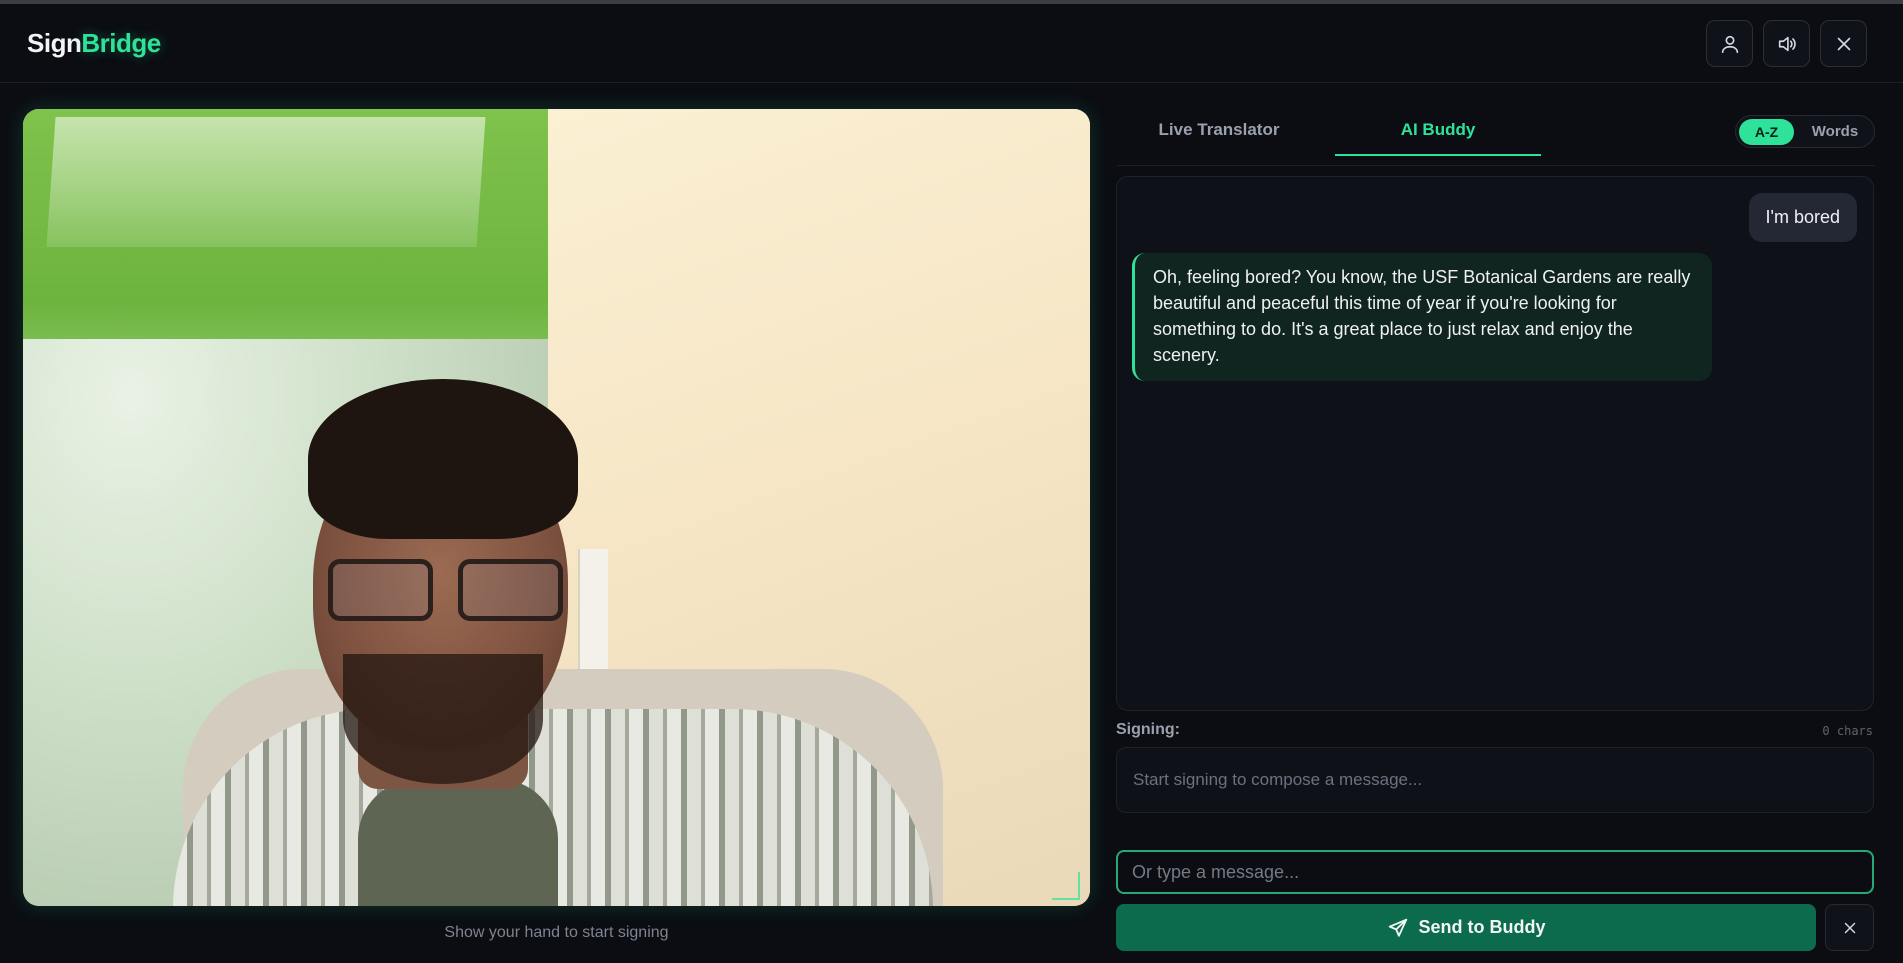 Image resolution: width=1903 pixels, height=963 pixels. I want to click on profile-button, so click(1729, 43).